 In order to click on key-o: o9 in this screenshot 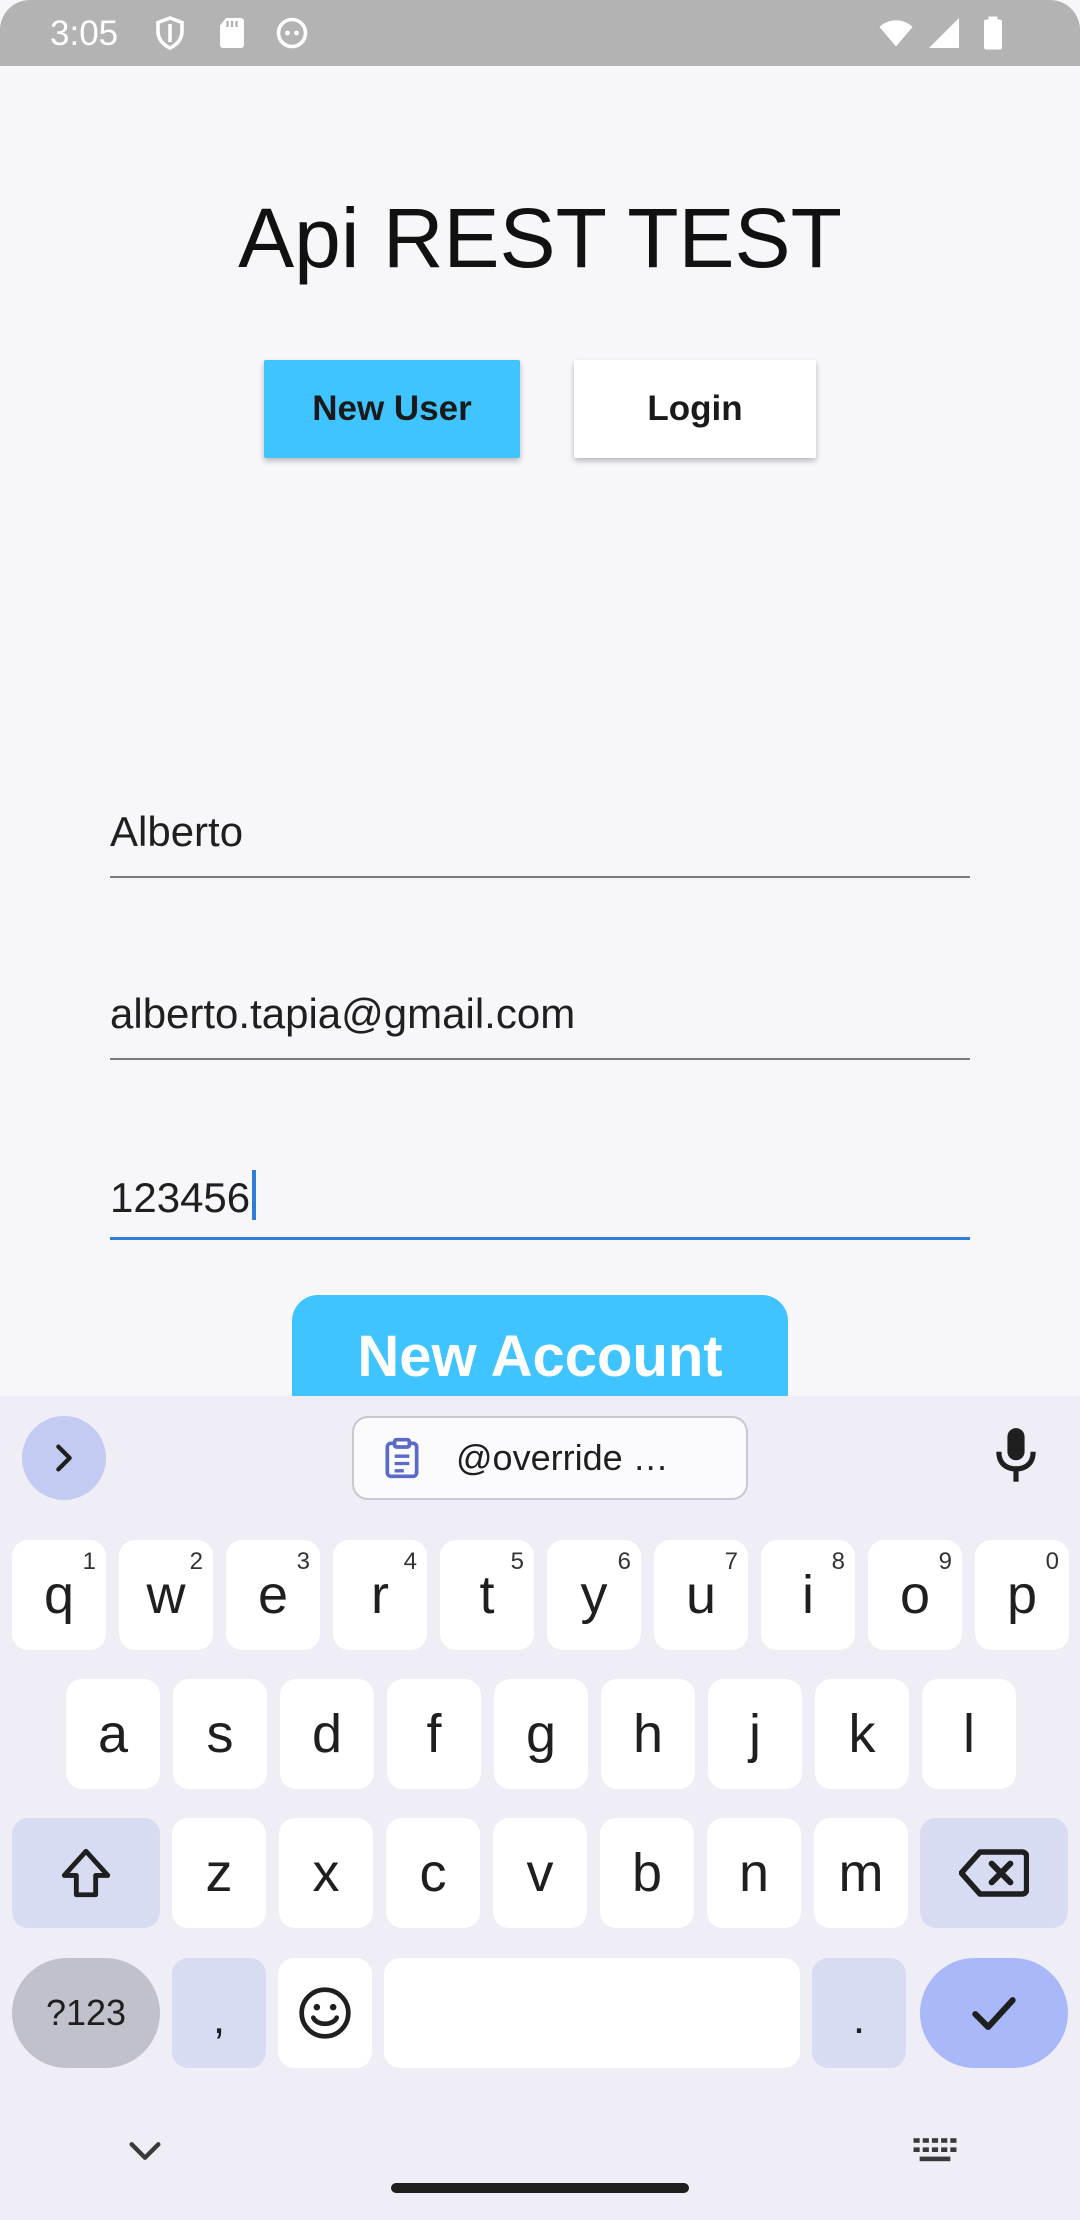, I will do `click(915, 1595)`.